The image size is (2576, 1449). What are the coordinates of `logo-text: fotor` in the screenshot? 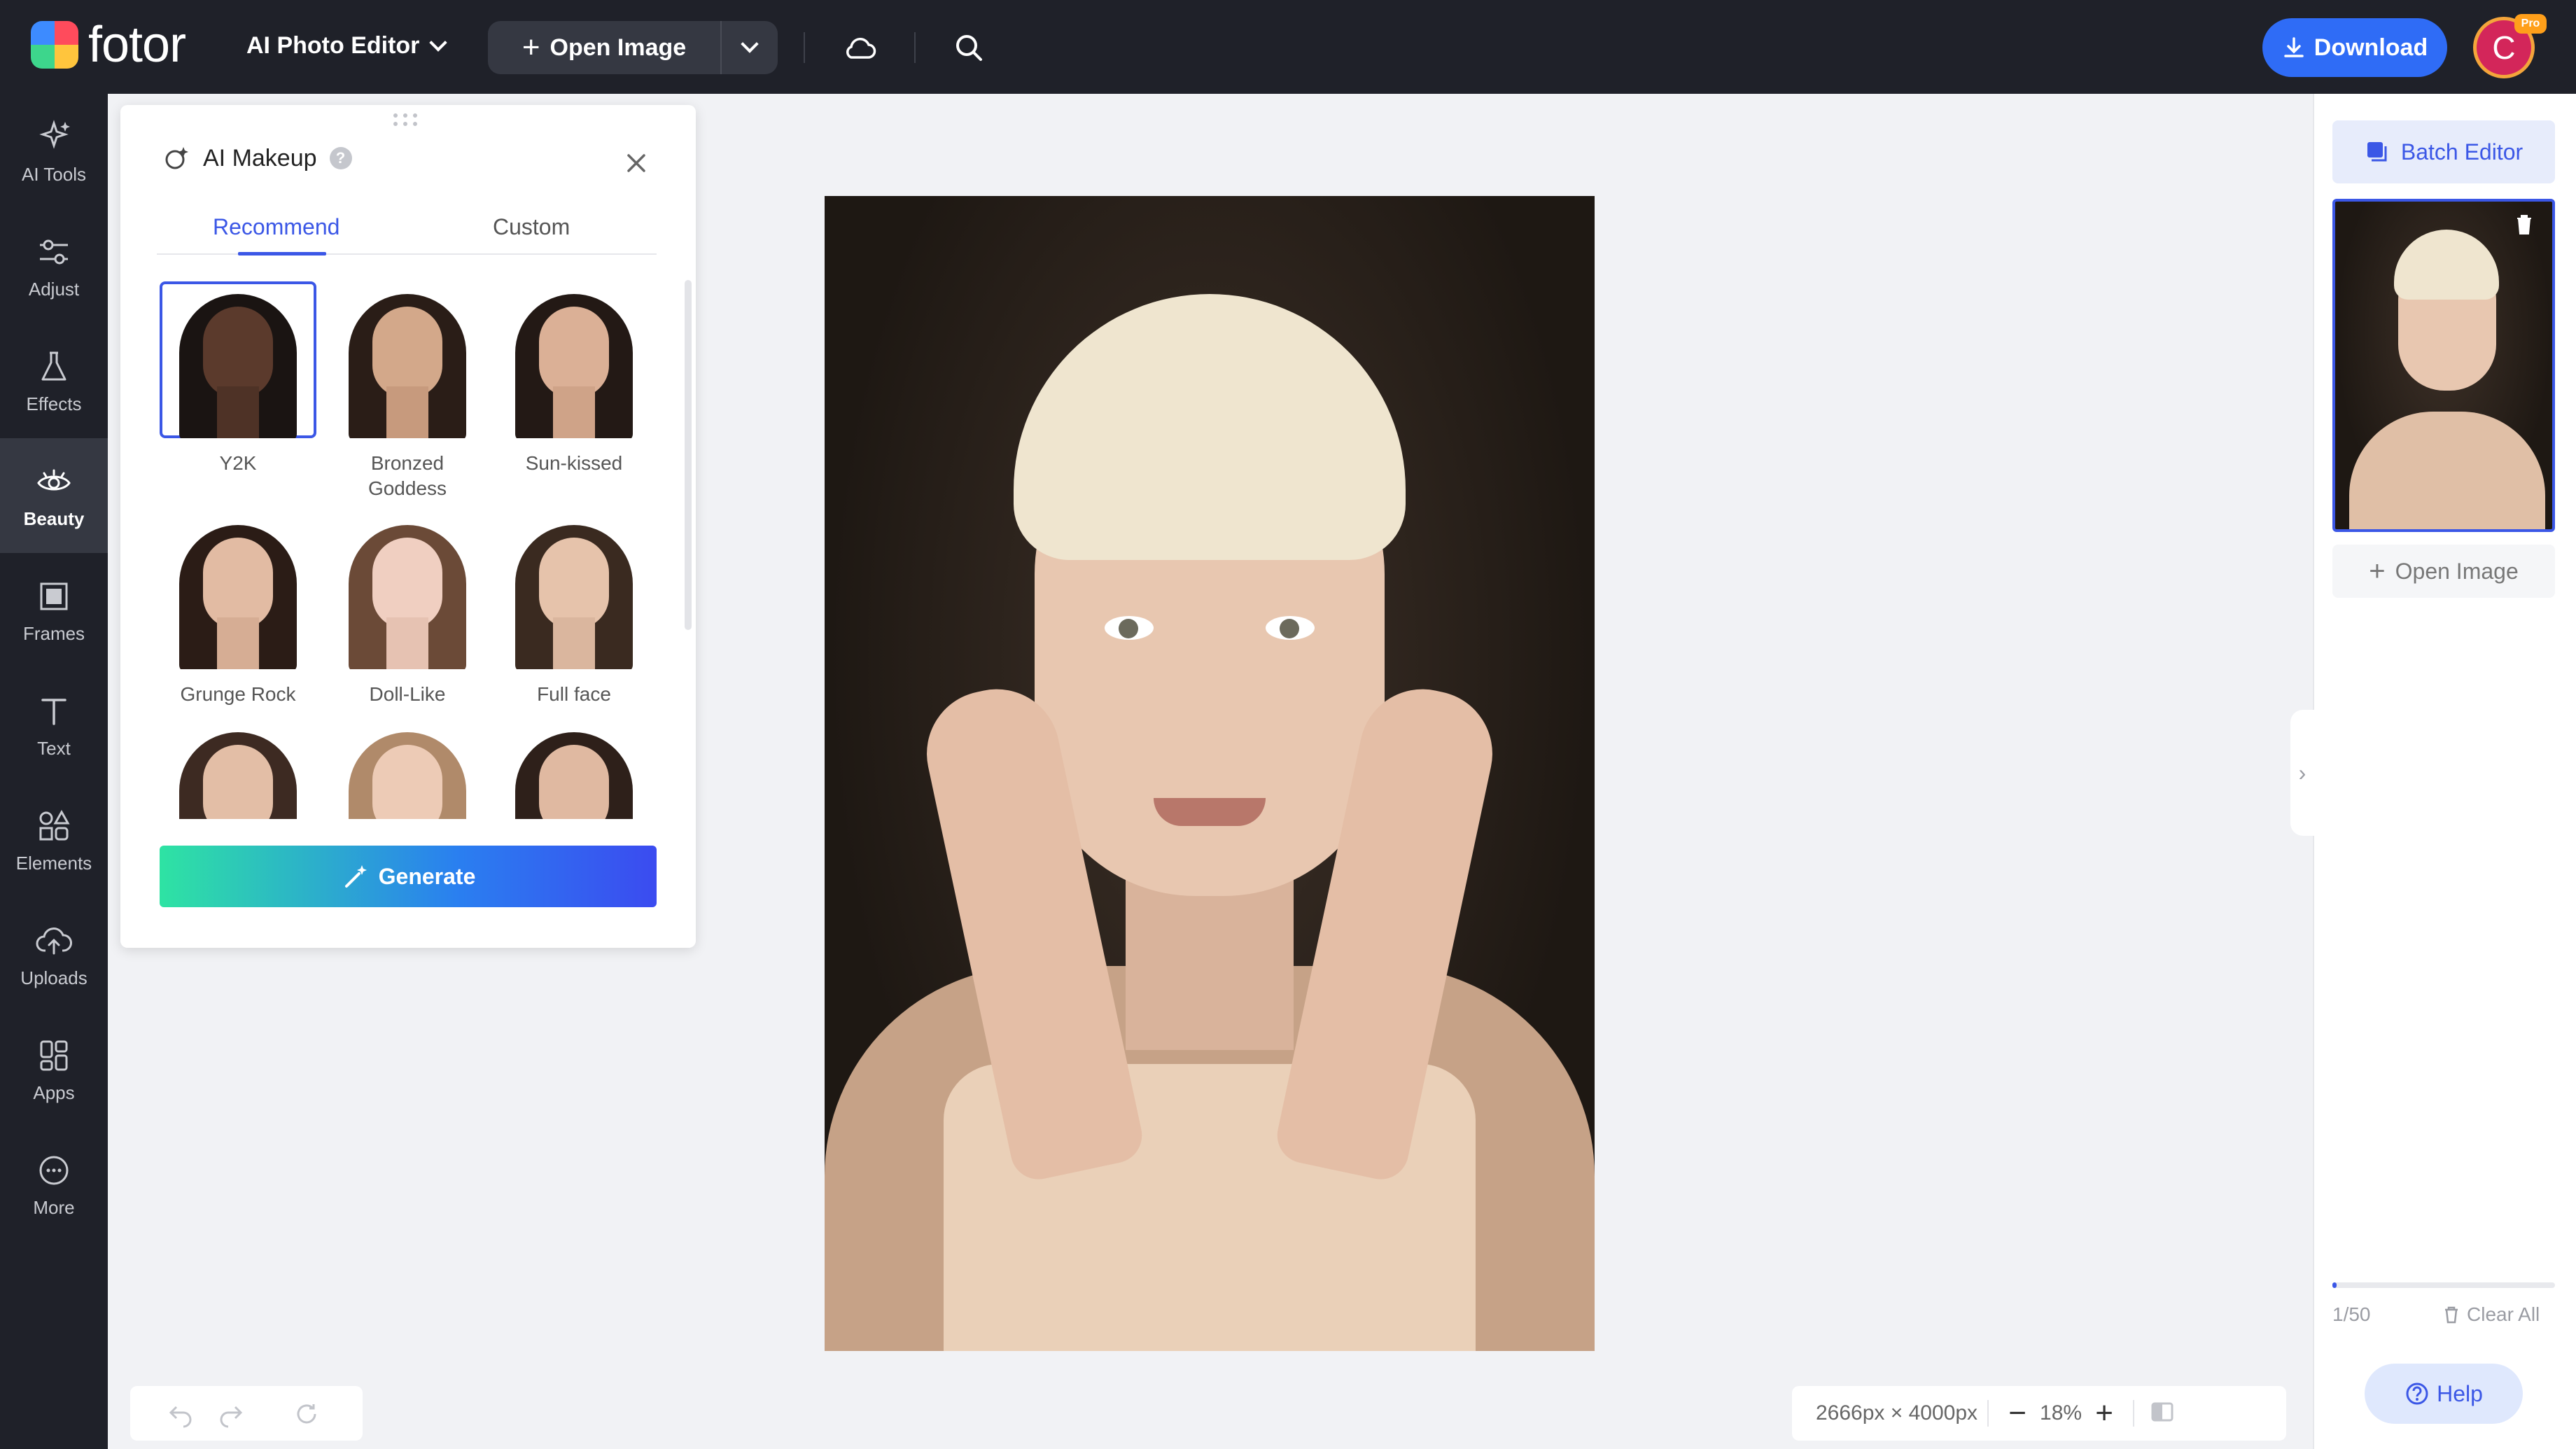 It's located at (137, 45).